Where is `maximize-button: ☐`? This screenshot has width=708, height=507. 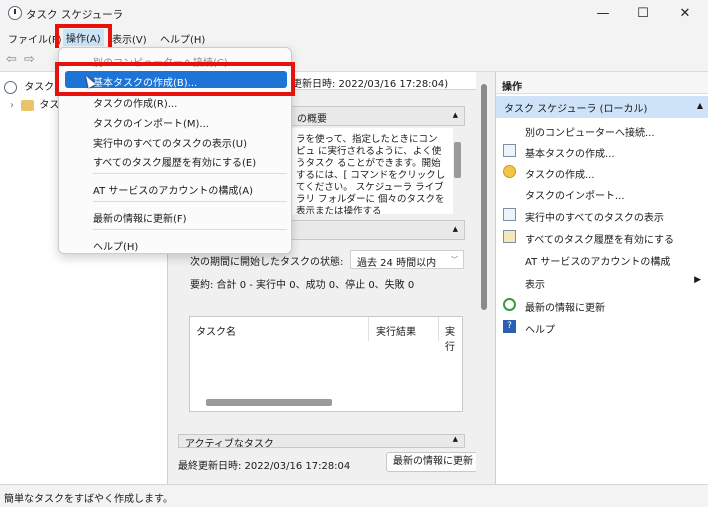
maximize-button: ☐ is located at coordinates (643, 14).